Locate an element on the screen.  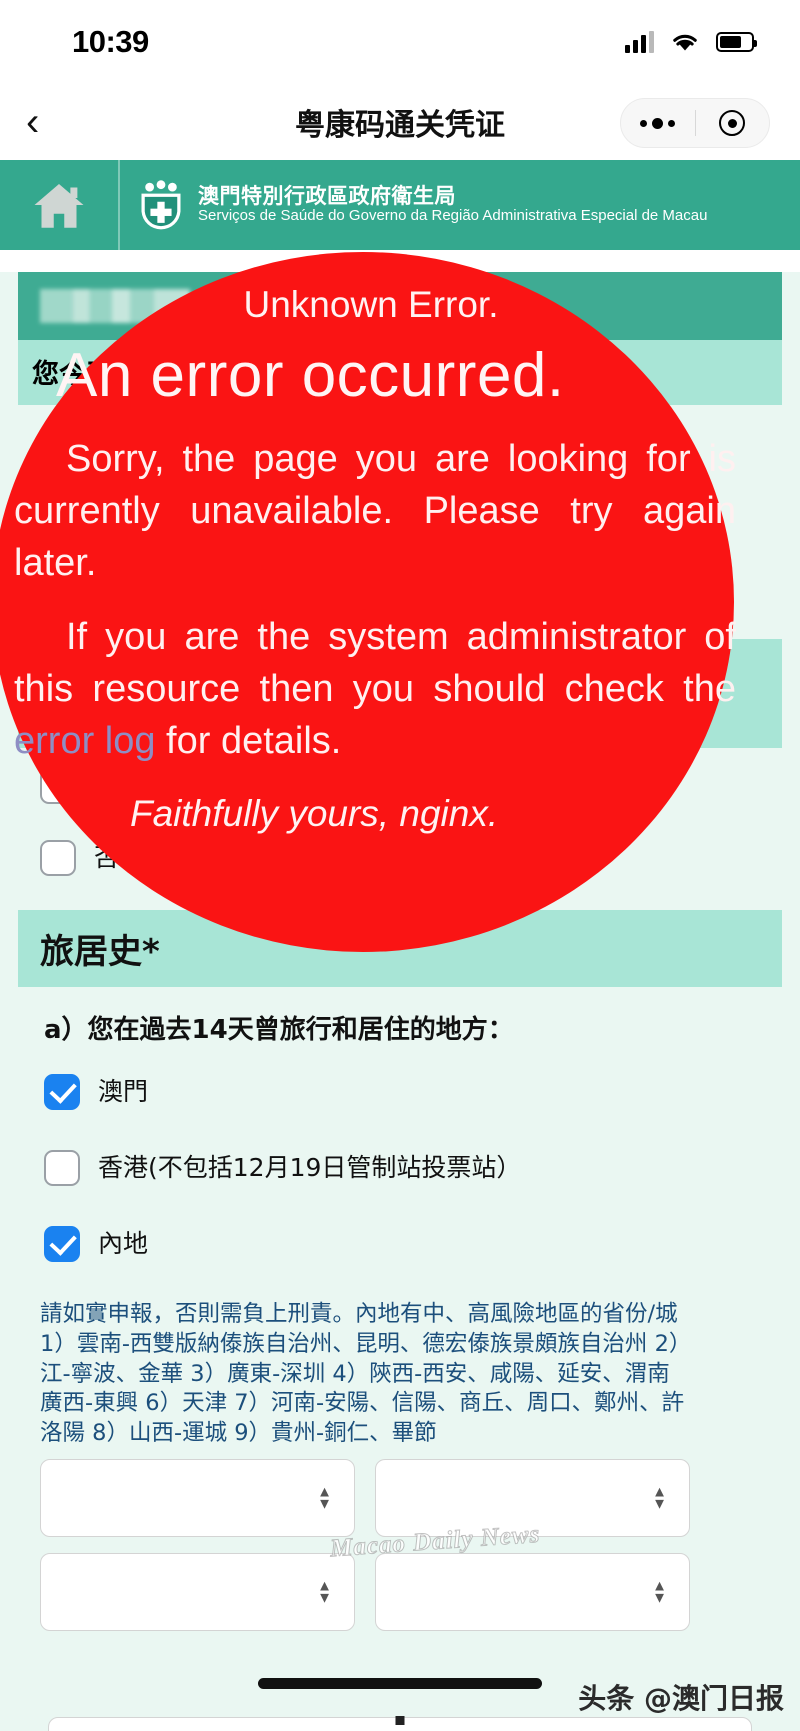
travel-subquestion: a）您在過去14天曾旅行和居住的地方： is located at coordinates (279, 1030).